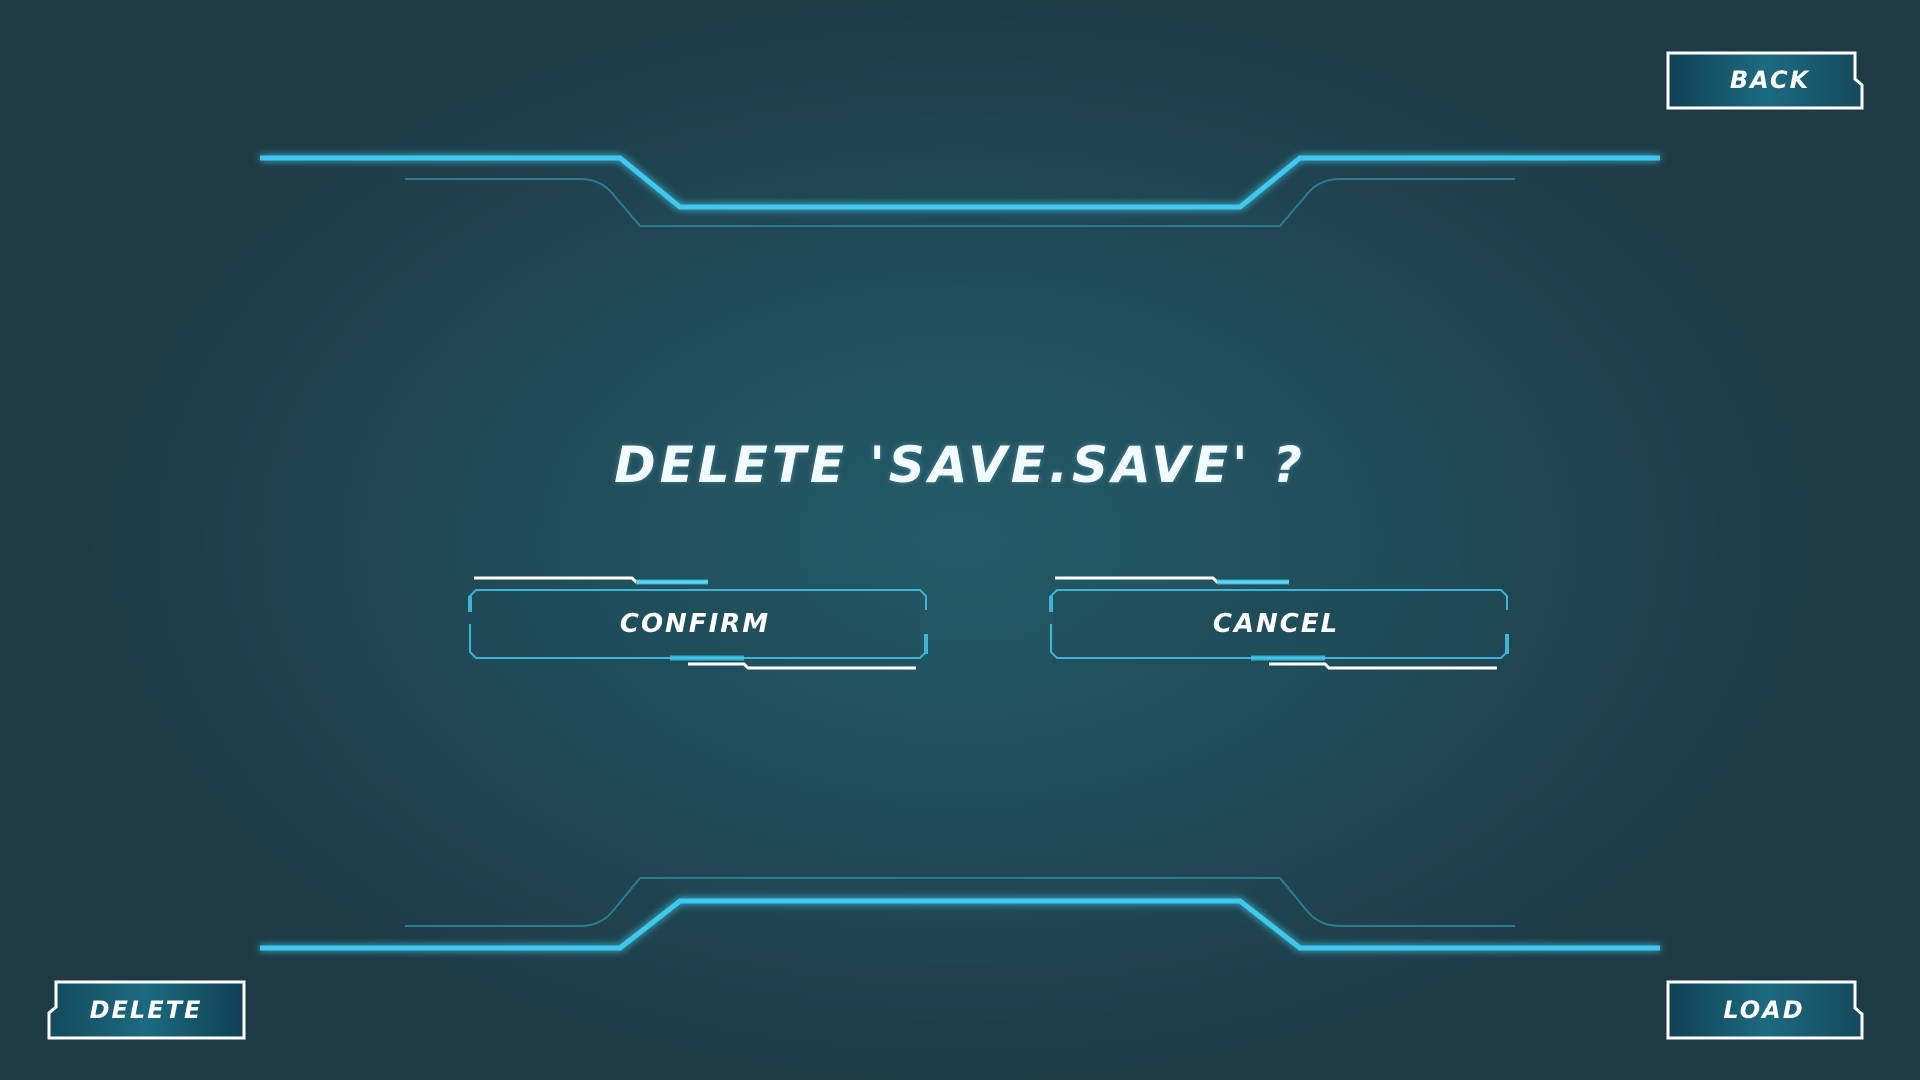 Image resolution: width=1920 pixels, height=1080 pixels. I want to click on delete-button: Delete, so click(146, 1010).